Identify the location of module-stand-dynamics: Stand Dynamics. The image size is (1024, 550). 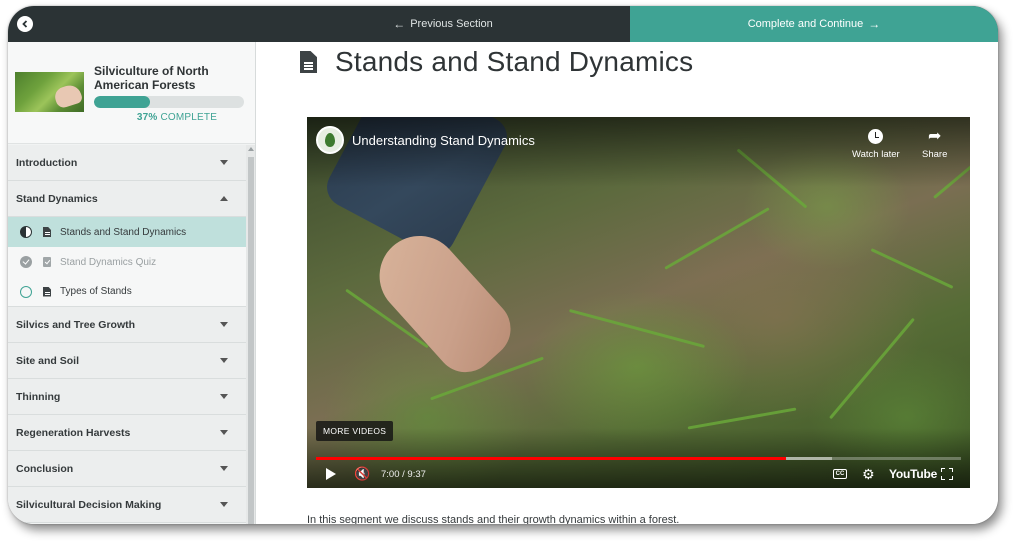
(127, 199).